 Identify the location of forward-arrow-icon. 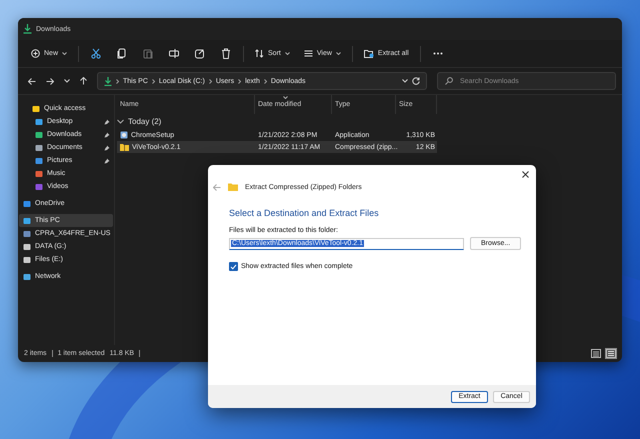
(50, 81).